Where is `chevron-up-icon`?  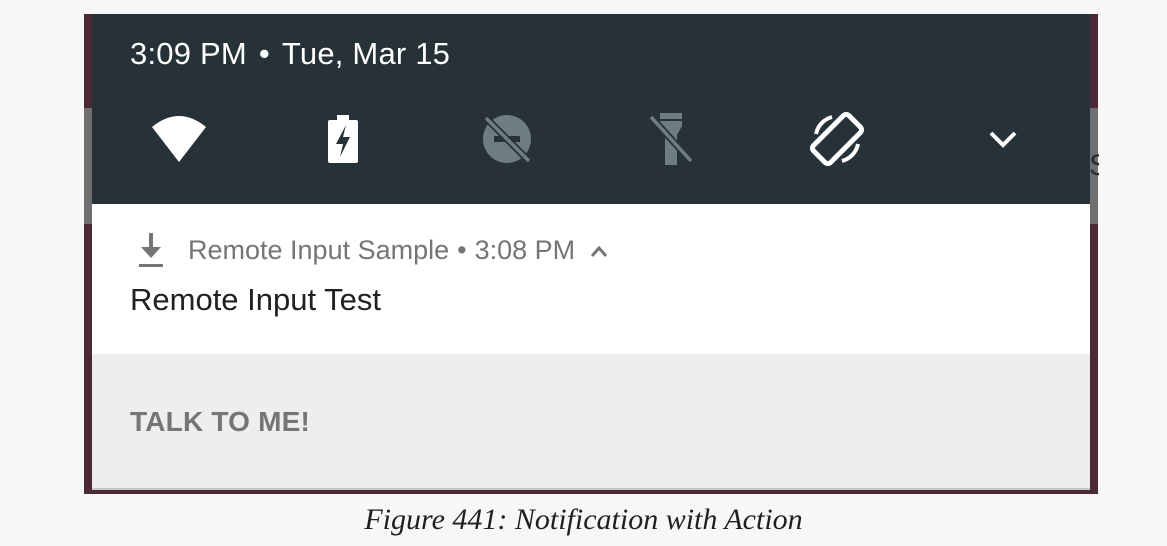
chevron-up-icon is located at coordinates (599, 251).